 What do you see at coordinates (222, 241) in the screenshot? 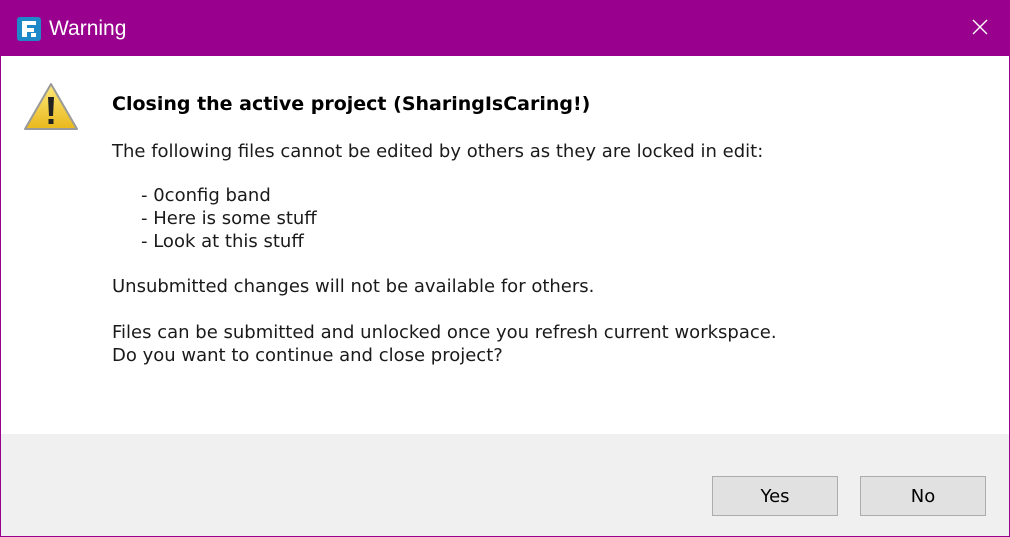
I see `list-item: - Look at this stuff` at bounding box center [222, 241].